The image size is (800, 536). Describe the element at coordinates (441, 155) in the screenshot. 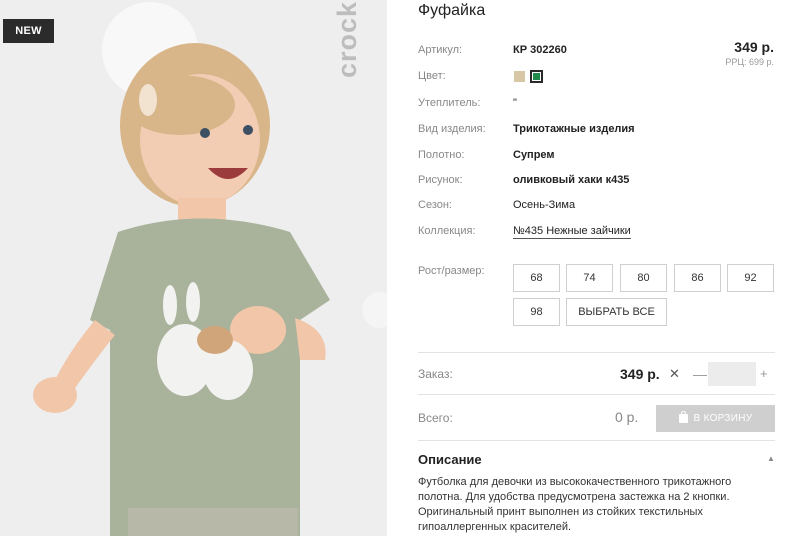

I see `fabric-label: Полотно:` at that location.